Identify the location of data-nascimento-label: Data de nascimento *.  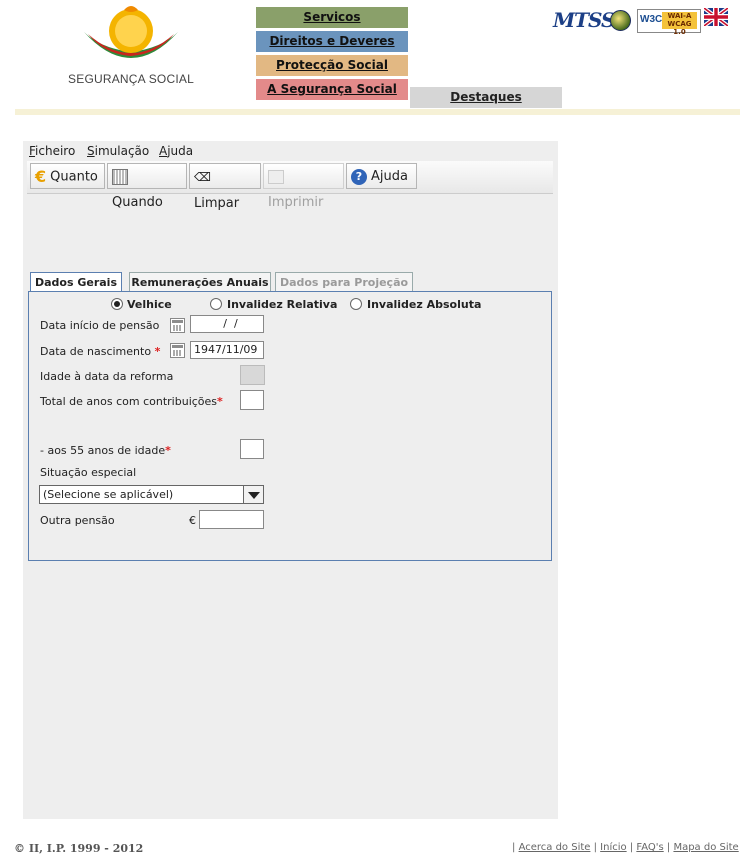
(100, 351).